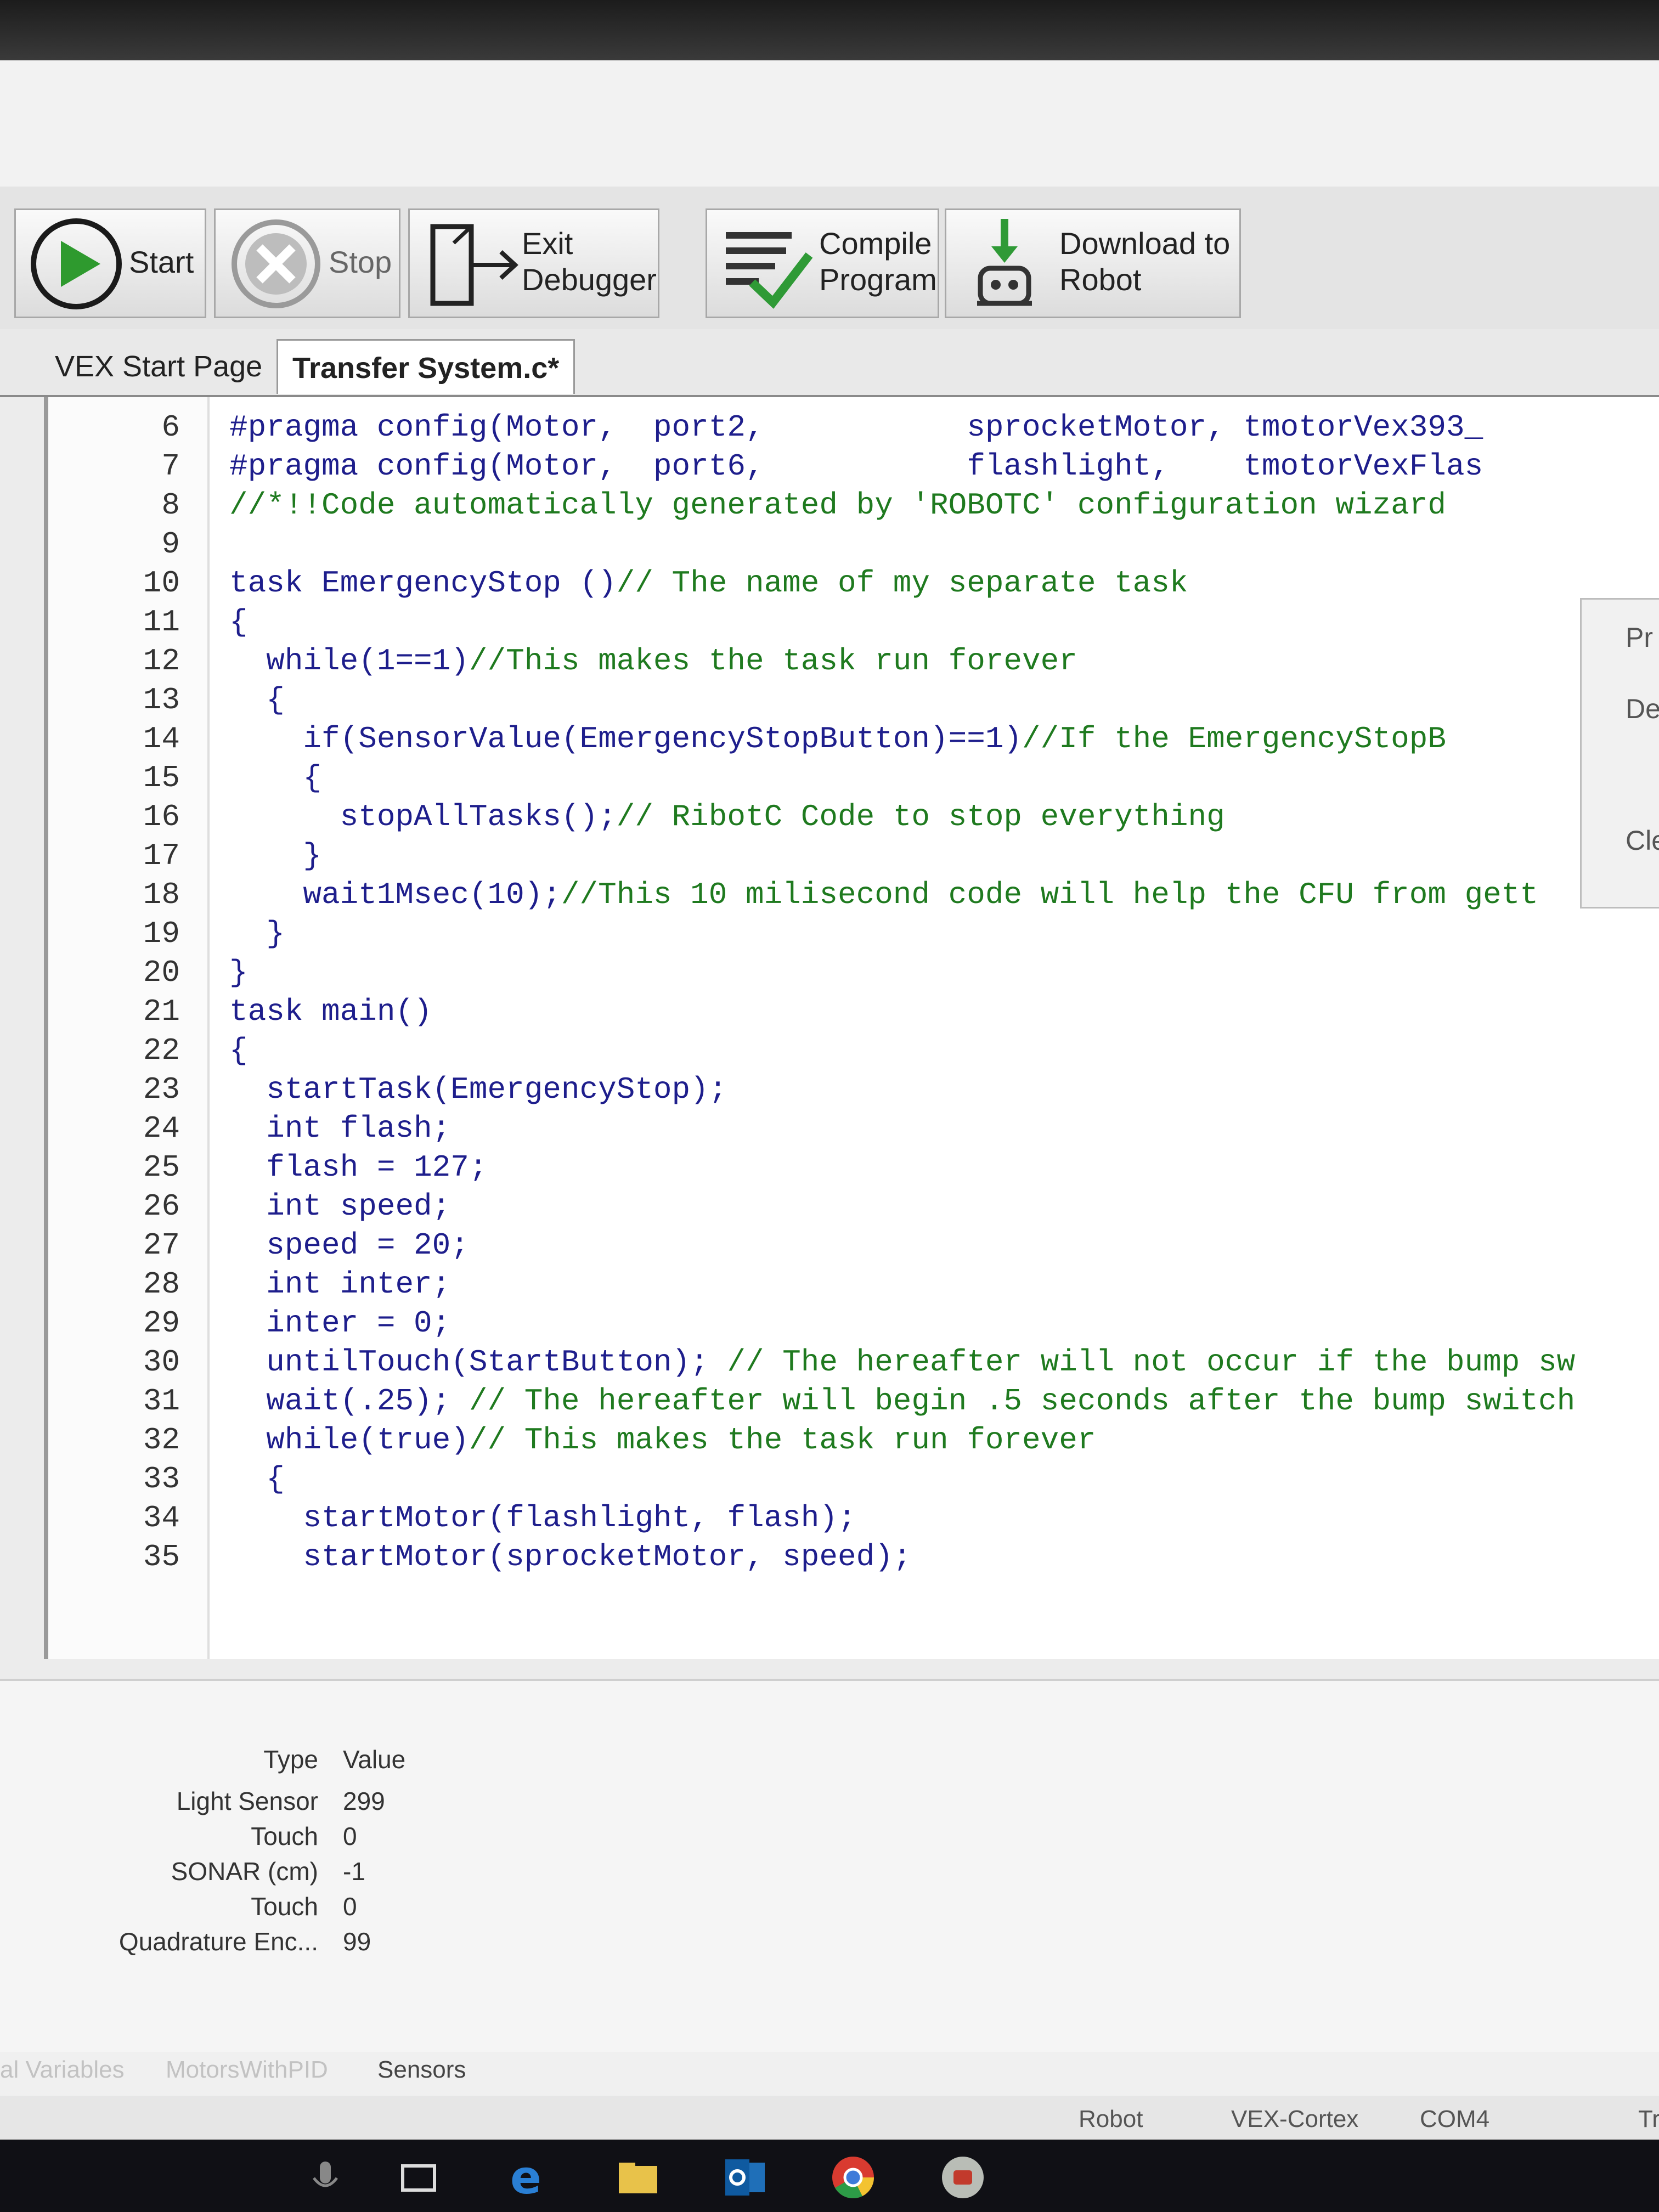 This screenshot has height=2212, width=1659. What do you see at coordinates (830, 363) in the screenshot?
I see `file-tab-bar: VEX Start Page Transfer System.c*` at bounding box center [830, 363].